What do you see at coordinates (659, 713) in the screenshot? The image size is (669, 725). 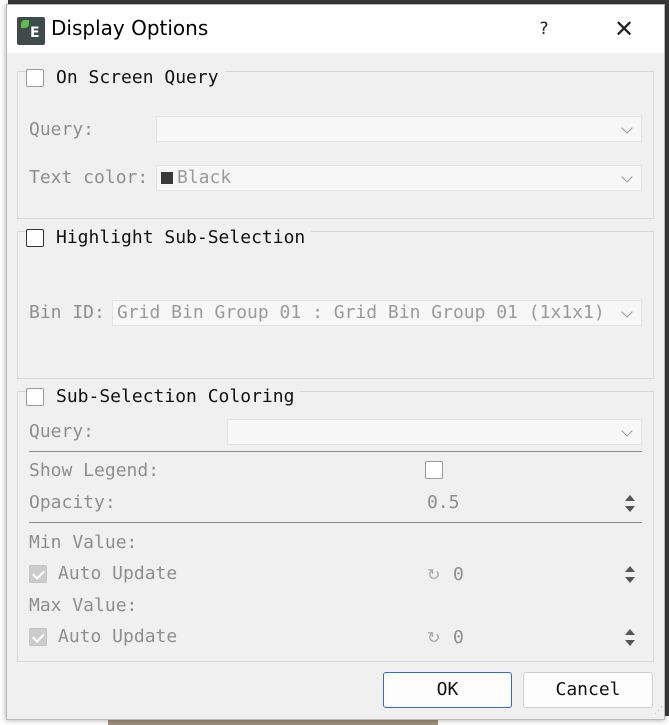 I see `resize-grip-icon: ⋰` at bounding box center [659, 713].